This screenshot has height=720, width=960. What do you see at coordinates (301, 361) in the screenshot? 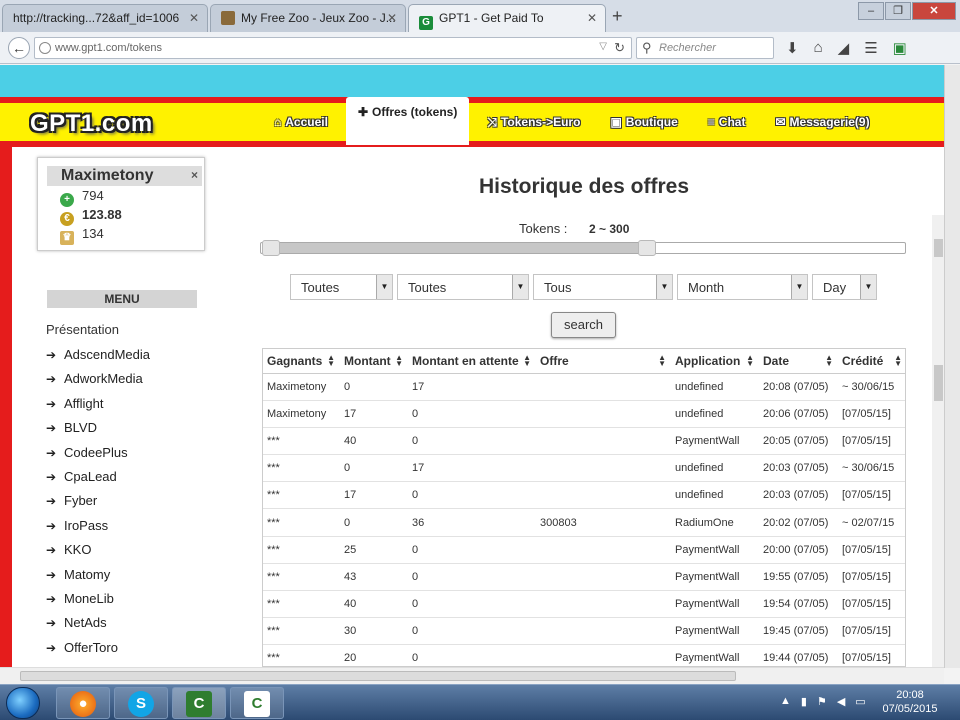
I see `column-header: Gagnants ▲ ▼` at bounding box center [301, 361].